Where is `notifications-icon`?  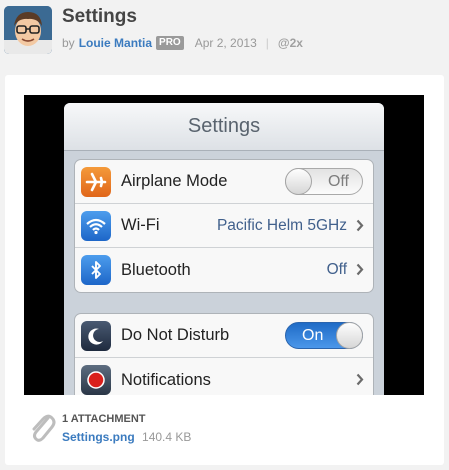
notifications-icon is located at coordinates (96, 380).